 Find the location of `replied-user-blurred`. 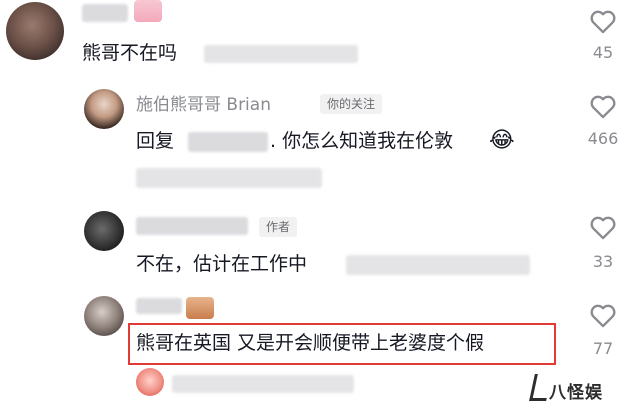

replied-user-blurred is located at coordinates (228, 142).